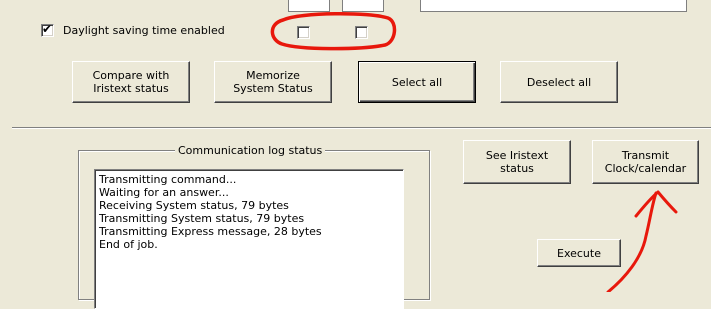 This screenshot has width=711, height=309. Describe the element at coordinates (333, 31) in the screenshot. I see `annotation-ellipse` at that location.